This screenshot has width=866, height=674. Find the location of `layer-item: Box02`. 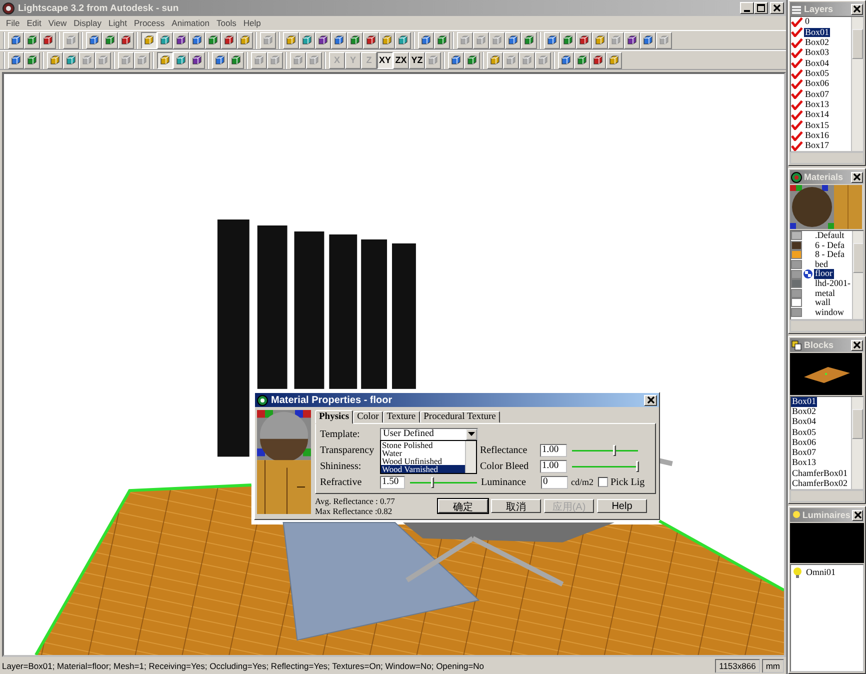

layer-item: Box02 is located at coordinates (817, 43).